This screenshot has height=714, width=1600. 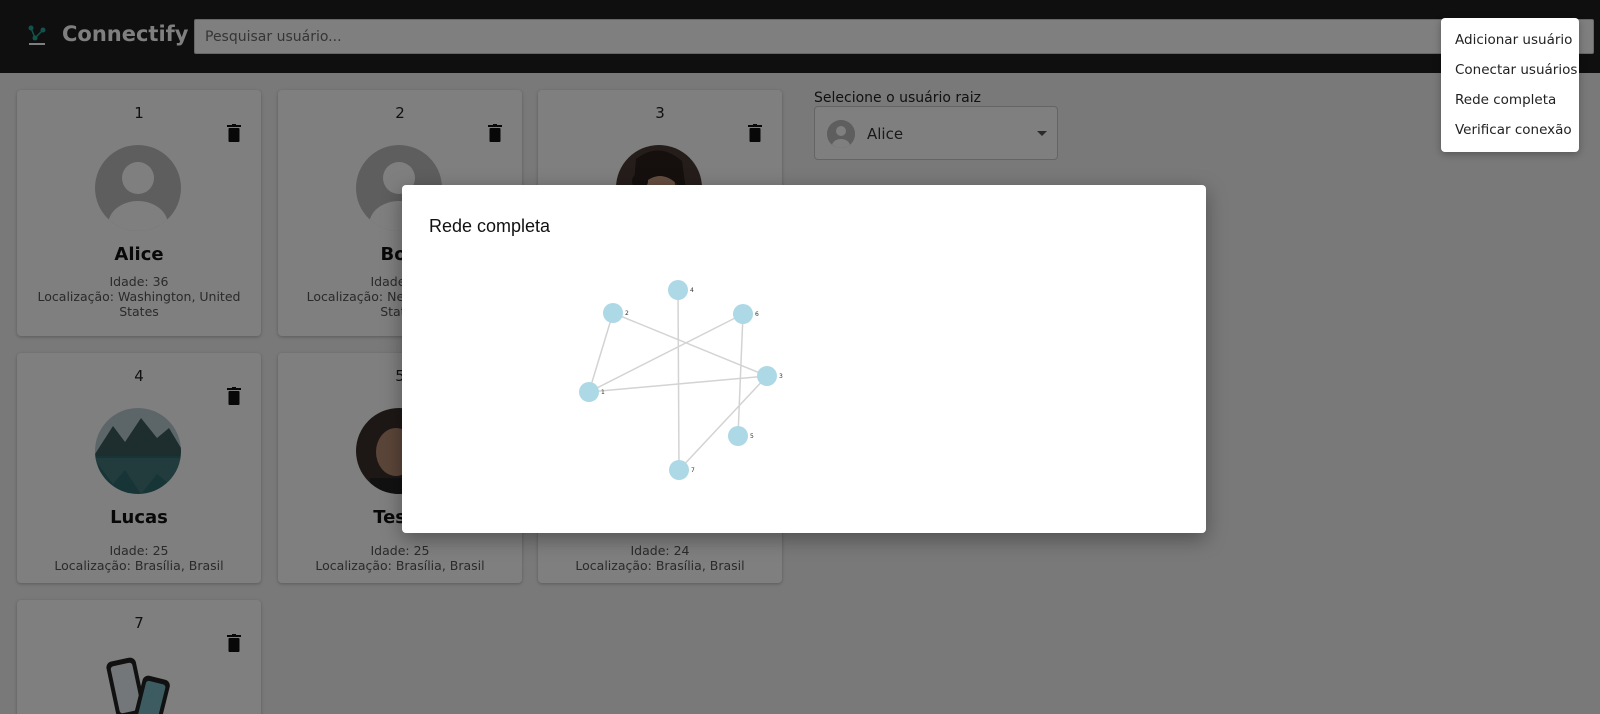 What do you see at coordinates (757, 314) in the screenshot?
I see `graph-node-label-6: 6` at bounding box center [757, 314].